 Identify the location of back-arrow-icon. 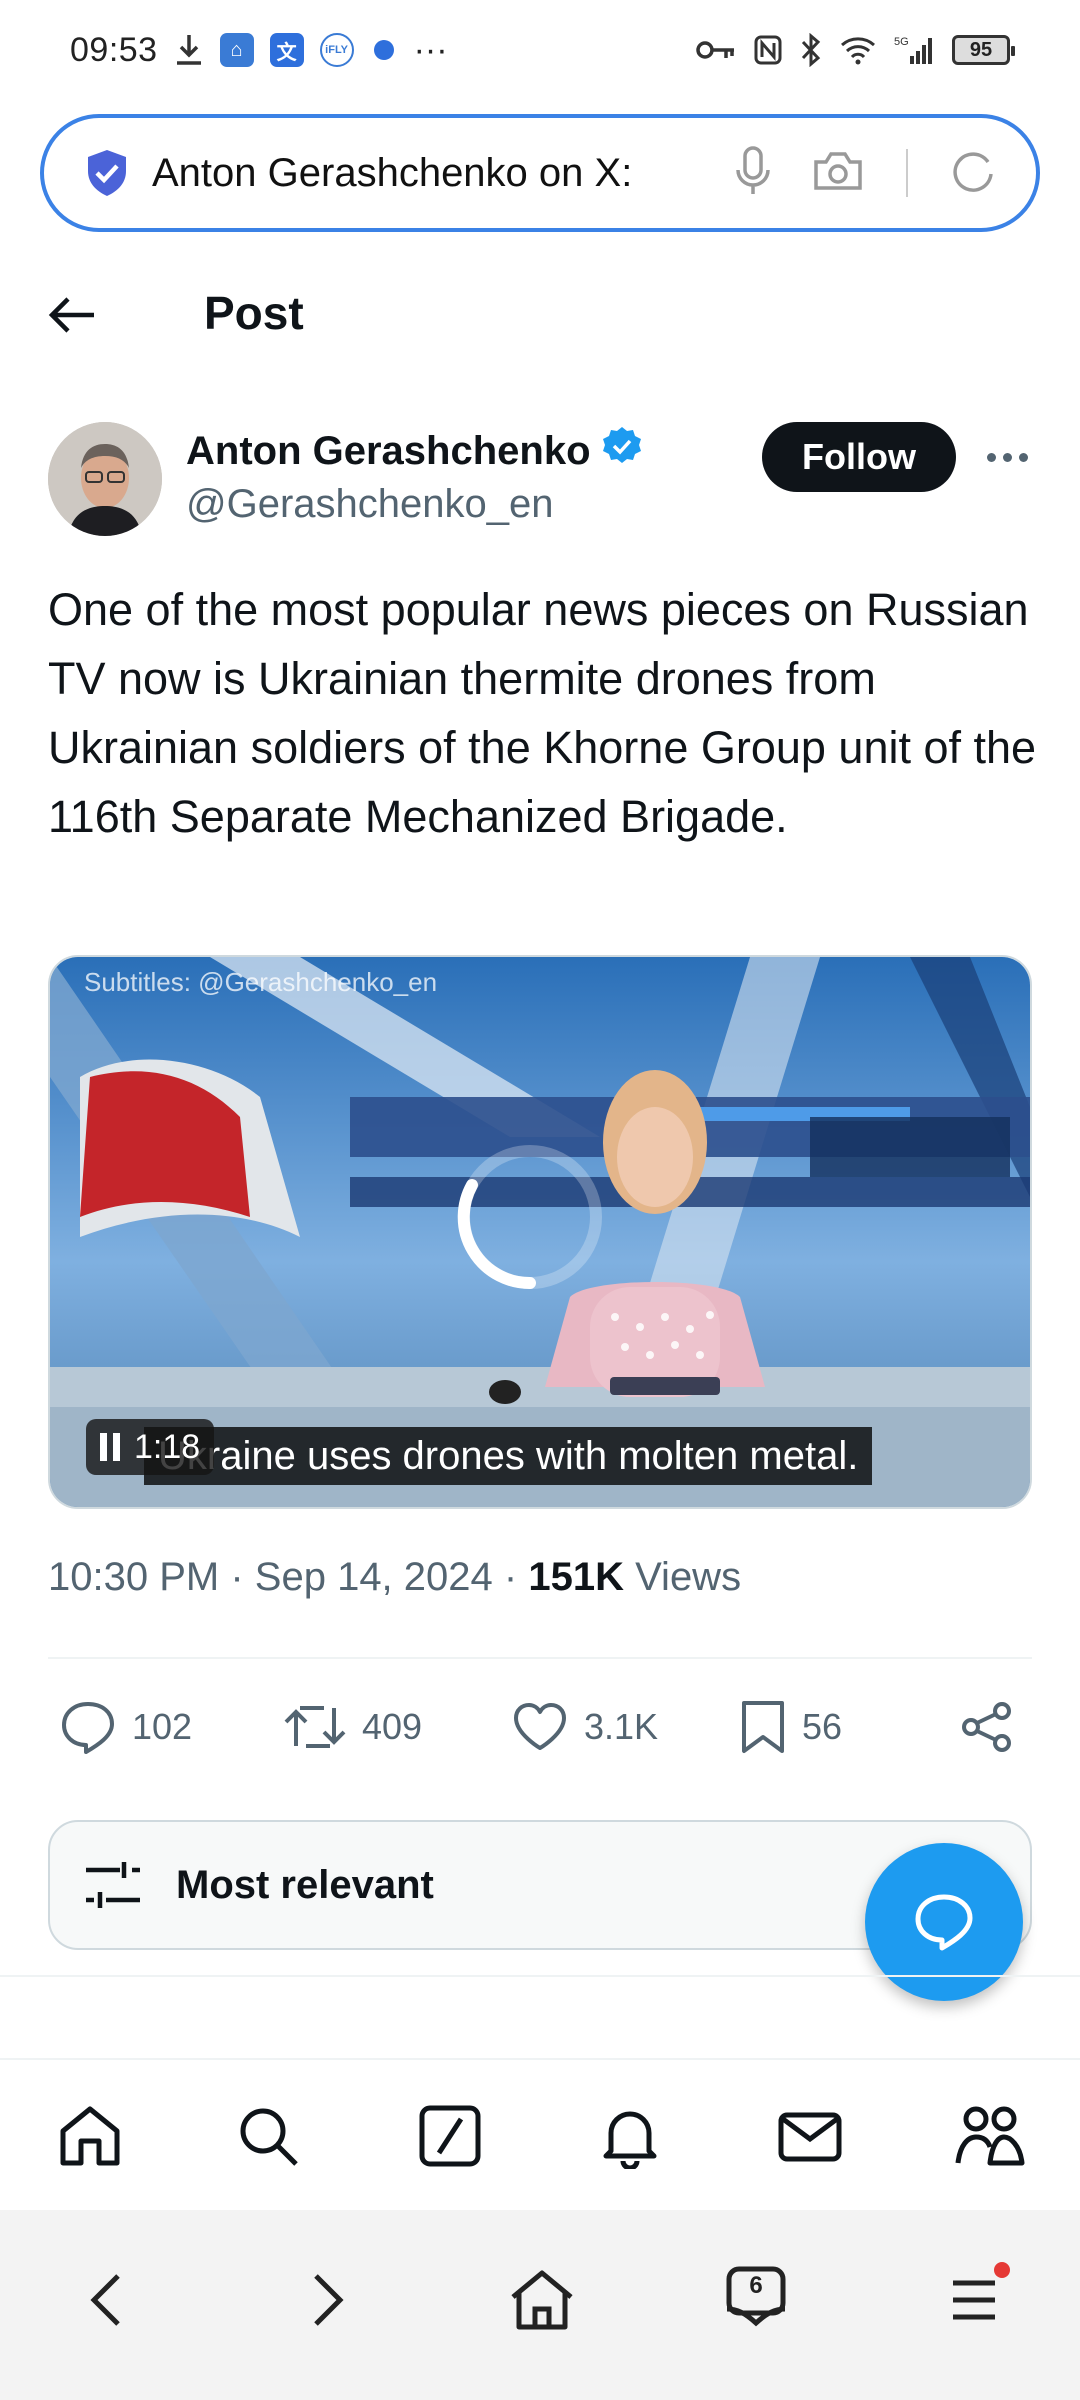
(72, 315).